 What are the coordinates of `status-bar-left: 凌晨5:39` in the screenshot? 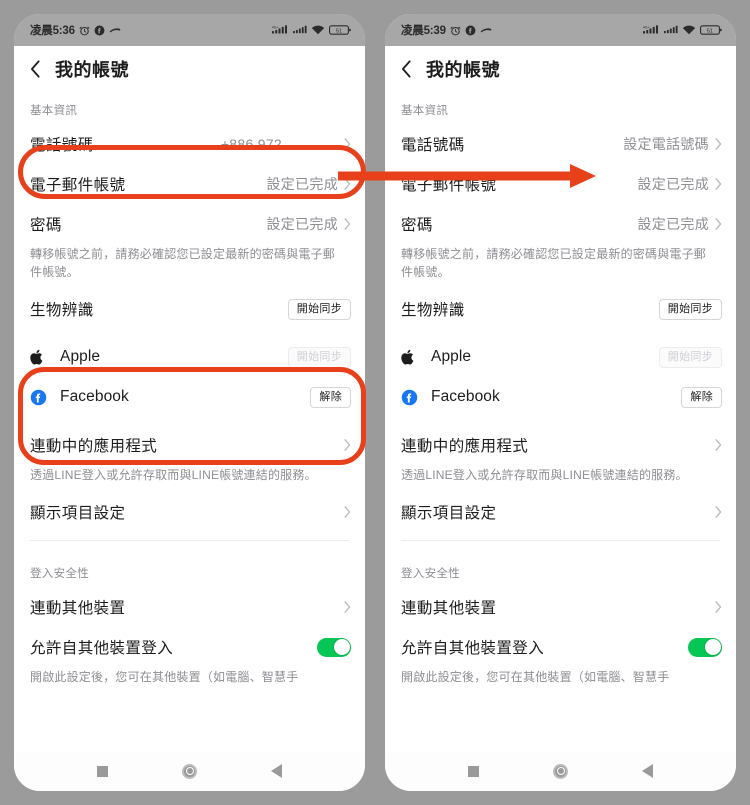 It's located at (446, 30).